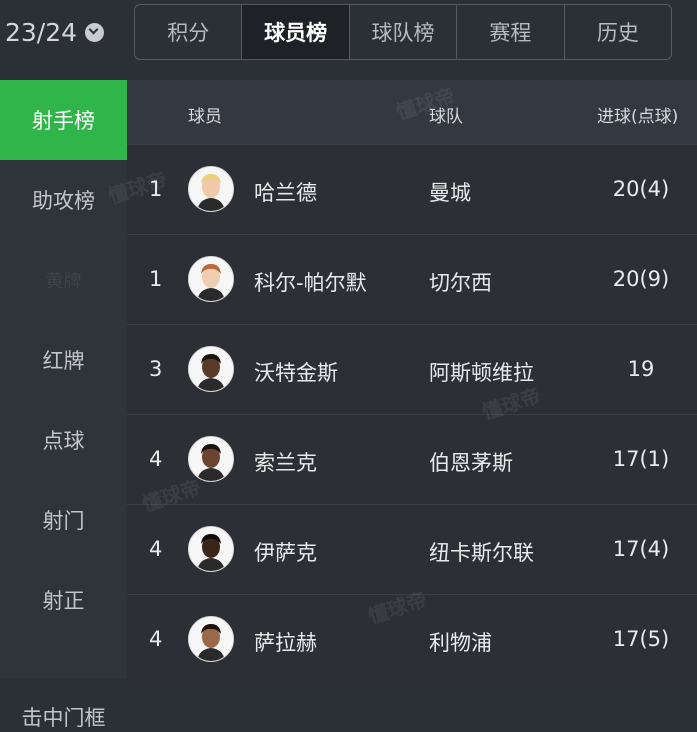  What do you see at coordinates (285, 552) in the screenshot?
I see `player-name: 伊萨克` at bounding box center [285, 552].